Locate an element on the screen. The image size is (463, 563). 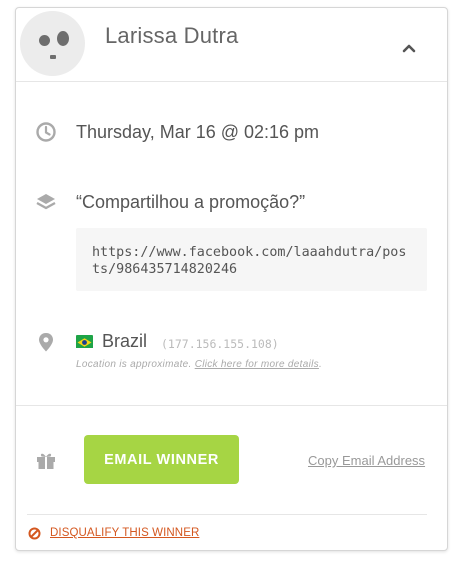
location-country: Brazil is located at coordinates (125, 341).